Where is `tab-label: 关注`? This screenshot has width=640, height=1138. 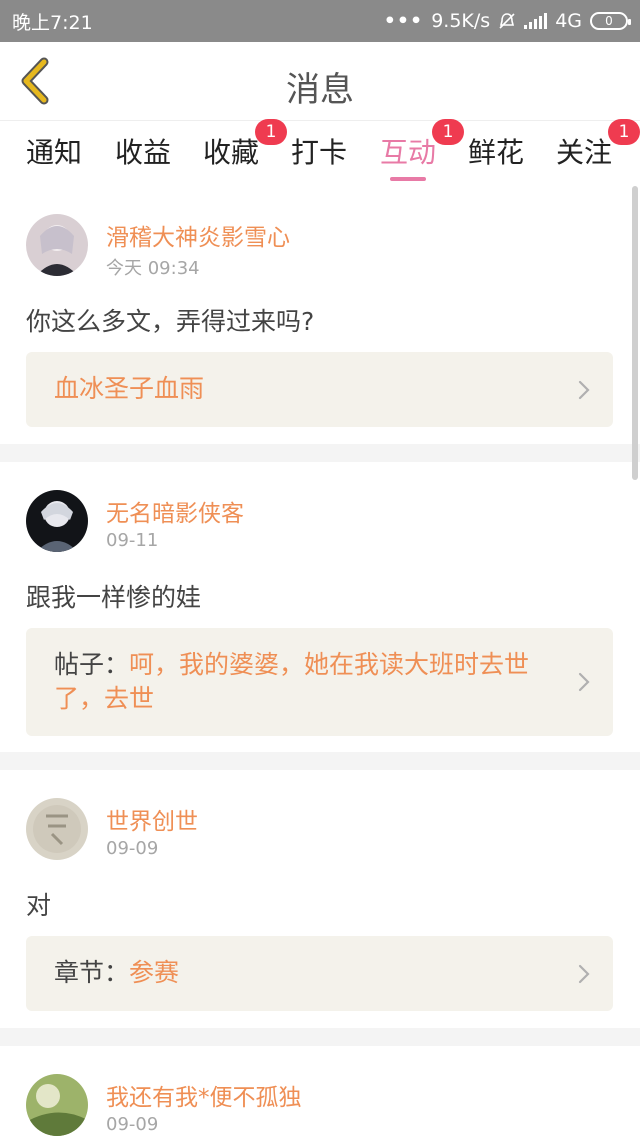 tab-label: 关注 is located at coordinates (584, 152).